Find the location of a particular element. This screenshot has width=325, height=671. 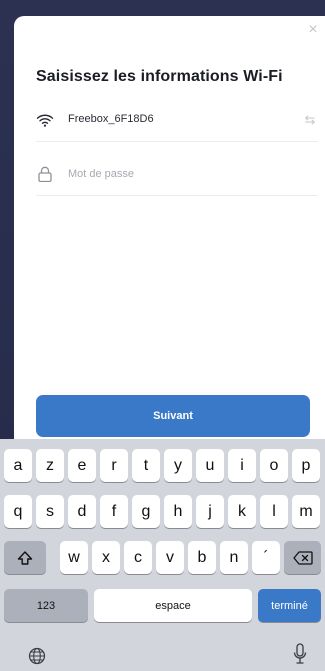

key-w: w is located at coordinates (74, 557).